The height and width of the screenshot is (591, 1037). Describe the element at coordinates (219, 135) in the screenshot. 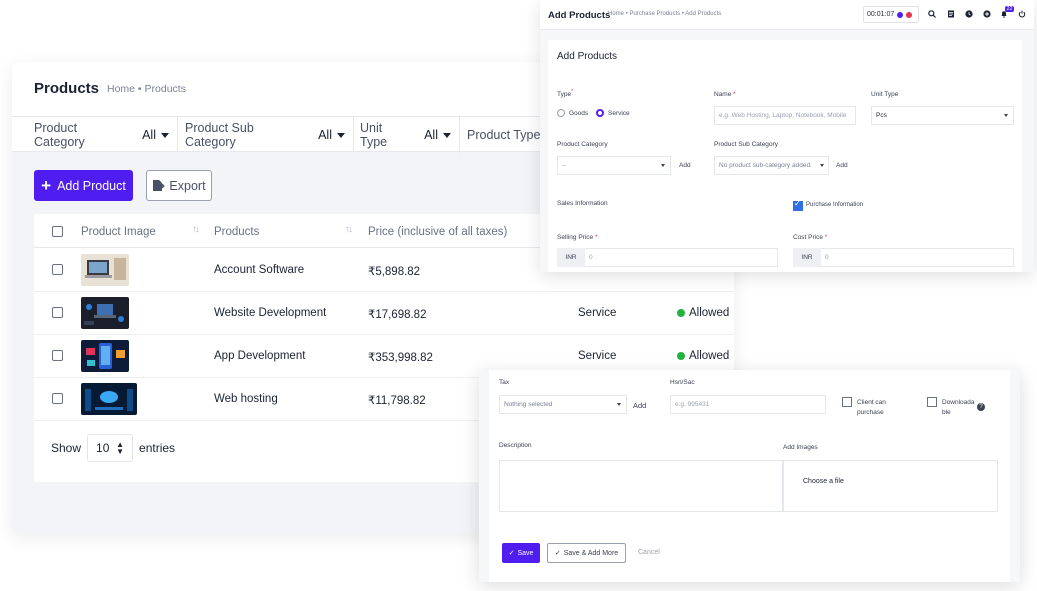

I see `filter-label: Product Sub Category` at that location.